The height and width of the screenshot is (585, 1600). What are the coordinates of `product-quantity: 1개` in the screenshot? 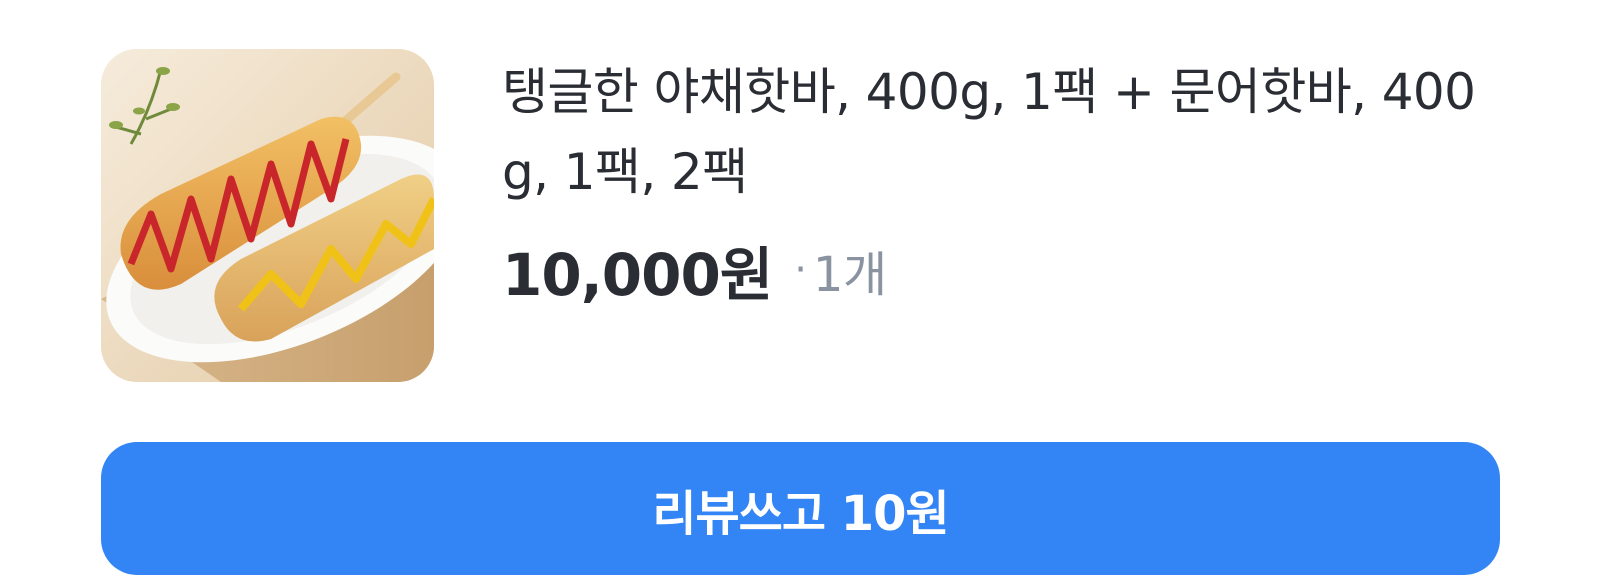 It's located at (849, 275).